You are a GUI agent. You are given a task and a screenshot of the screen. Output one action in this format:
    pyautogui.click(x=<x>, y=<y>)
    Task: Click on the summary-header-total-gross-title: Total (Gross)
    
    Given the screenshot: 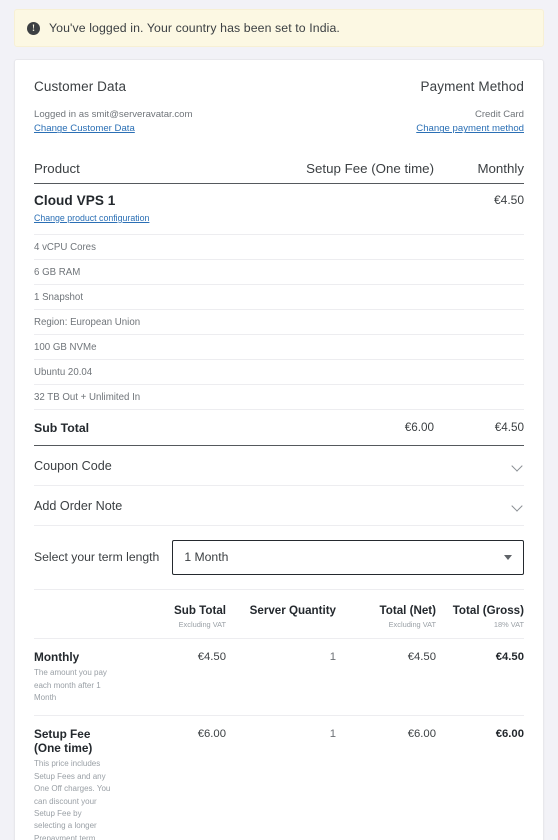 What is the action you would take?
    pyautogui.click(x=488, y=610)
    